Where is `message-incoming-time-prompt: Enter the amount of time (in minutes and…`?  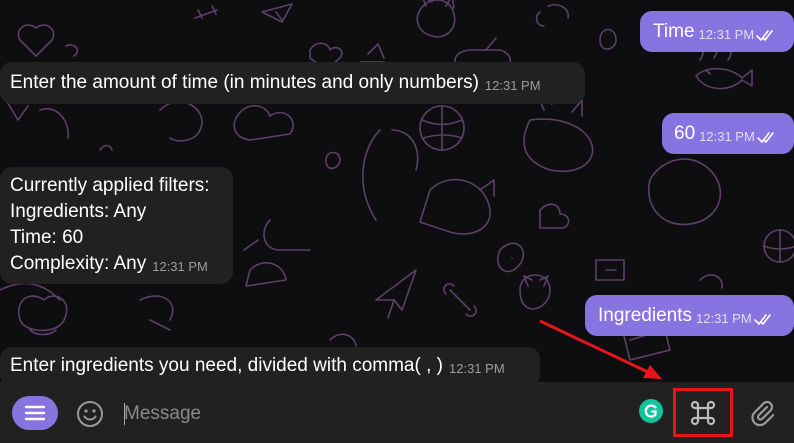 message-incoming-time-prompt: Enter the amount of time (in minutes and… is located at coordinates (292, 83).